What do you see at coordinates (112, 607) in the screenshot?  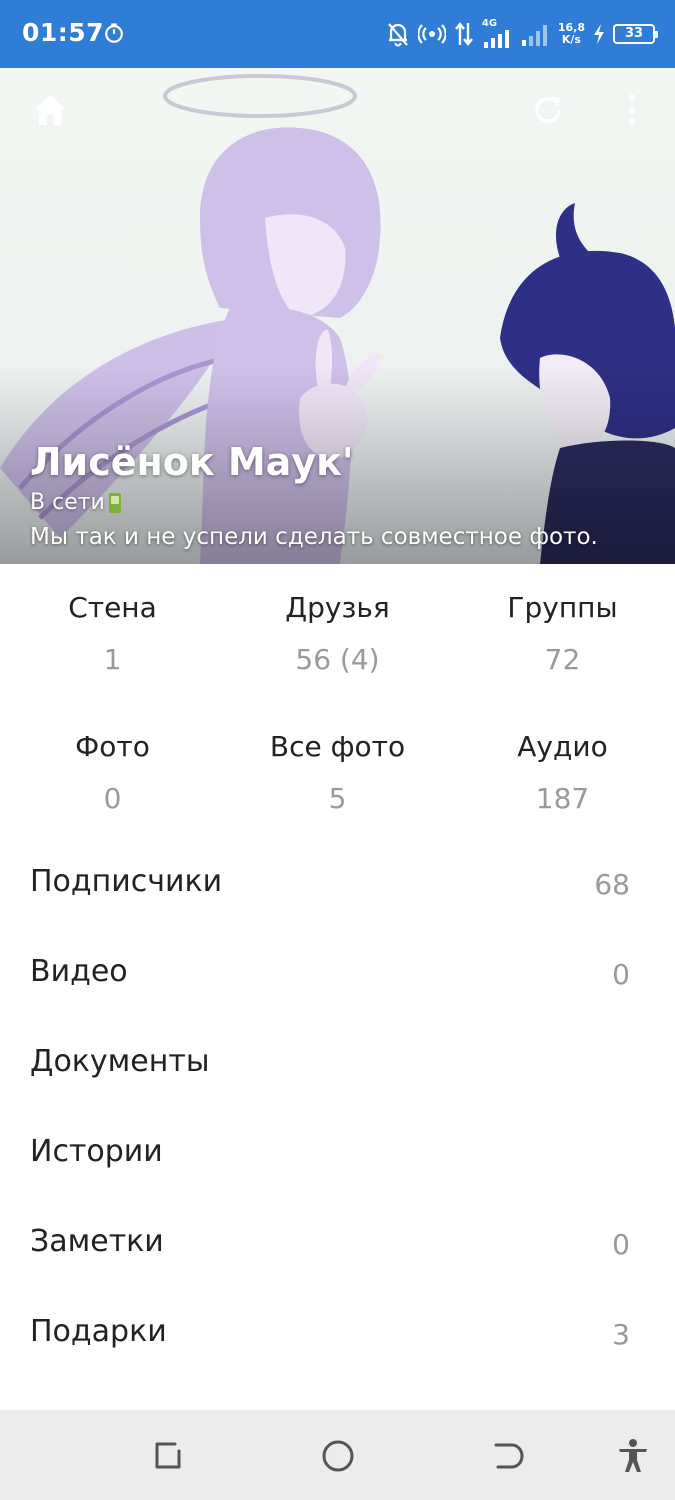 I see `counter-label: Стена` at bounding box center [112, 607].